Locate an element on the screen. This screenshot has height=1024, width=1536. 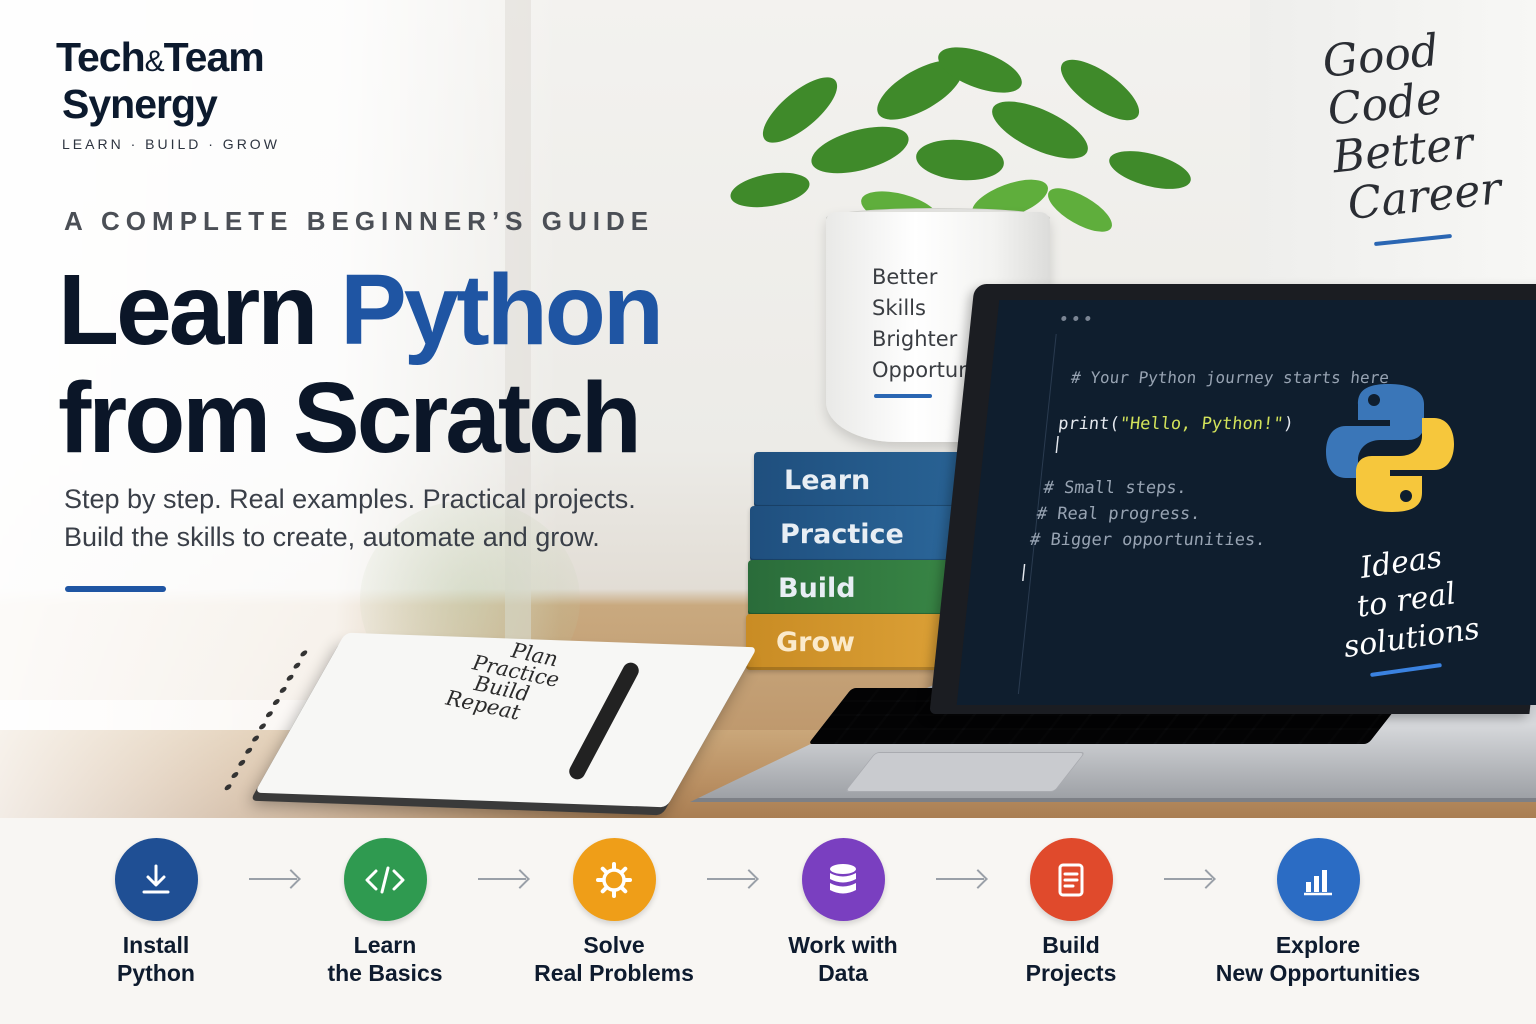
editor-titlebar is located at coordinates (1266, 317).